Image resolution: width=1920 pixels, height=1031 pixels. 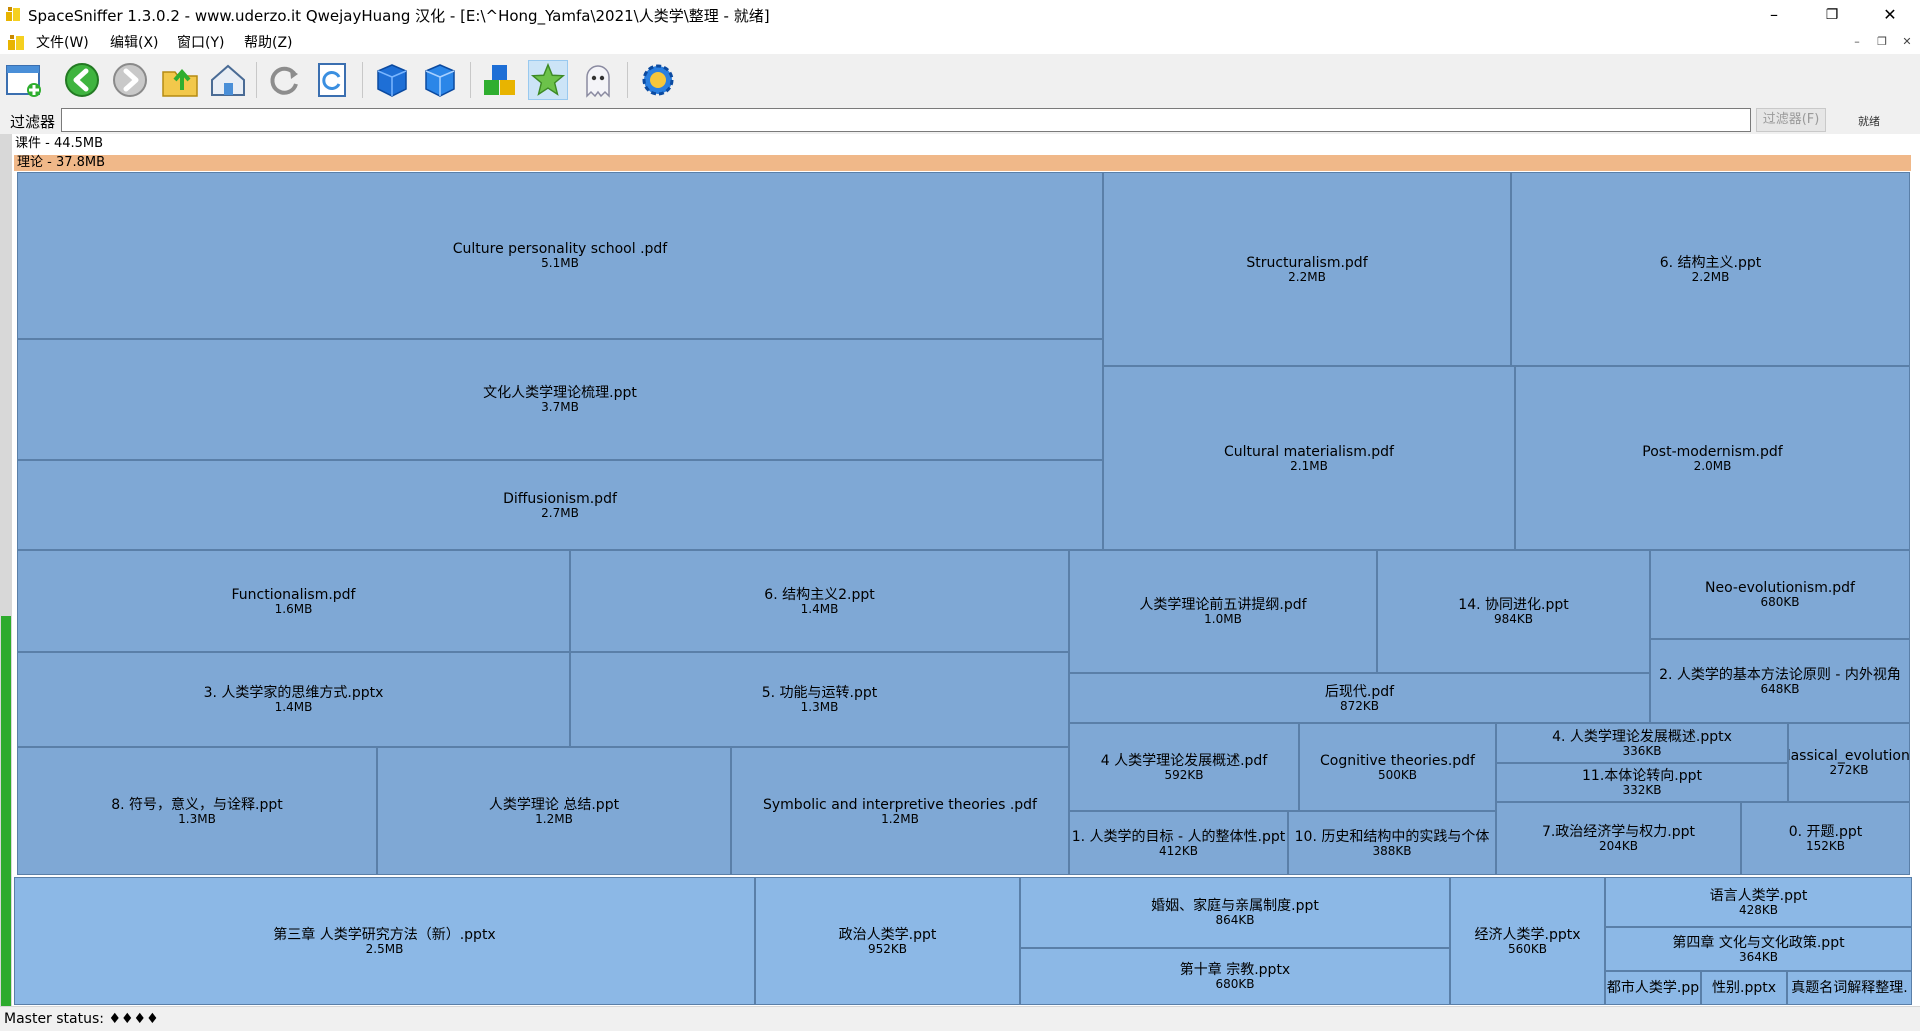 I want to click on file-block: 经济人类学.pptx 560KB, so click(x=1527, y=941).